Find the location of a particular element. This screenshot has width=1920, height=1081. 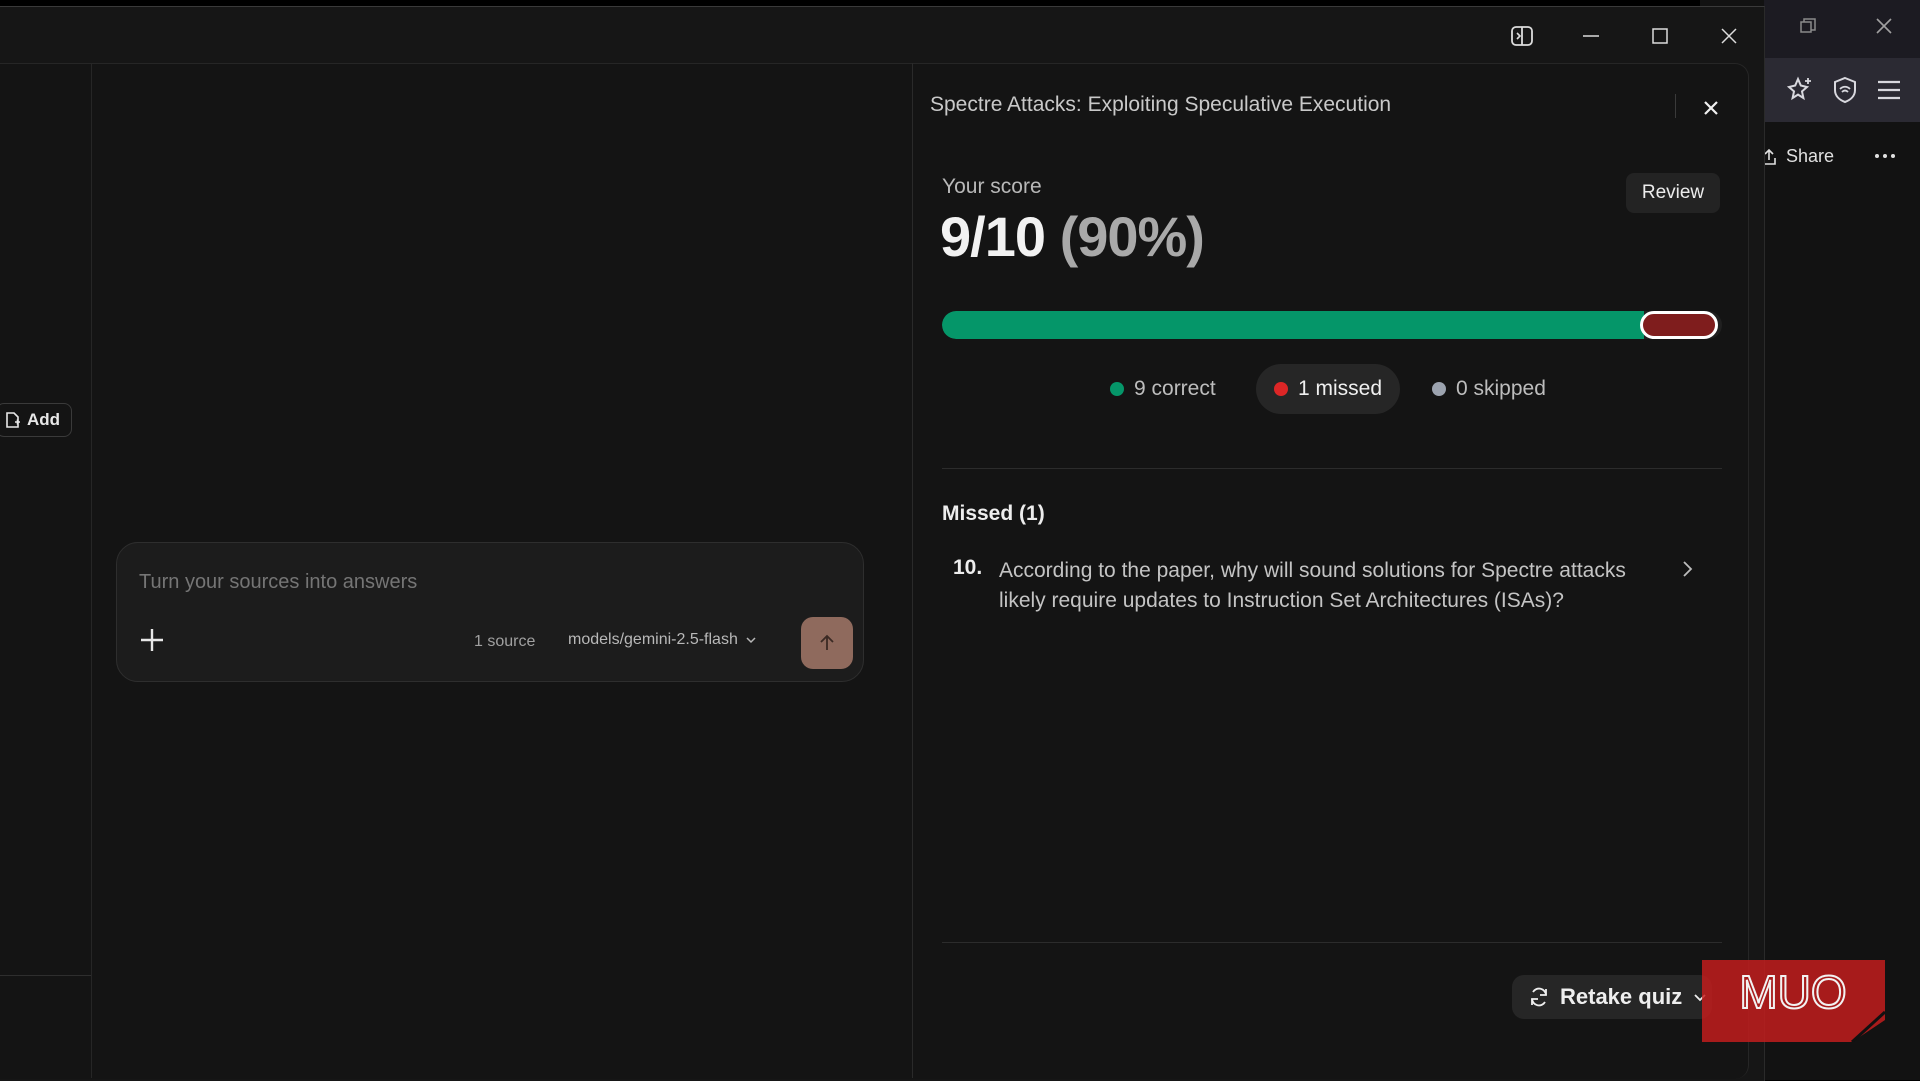

legend-missed: 1 missed is located at coordinates (1328, 389).